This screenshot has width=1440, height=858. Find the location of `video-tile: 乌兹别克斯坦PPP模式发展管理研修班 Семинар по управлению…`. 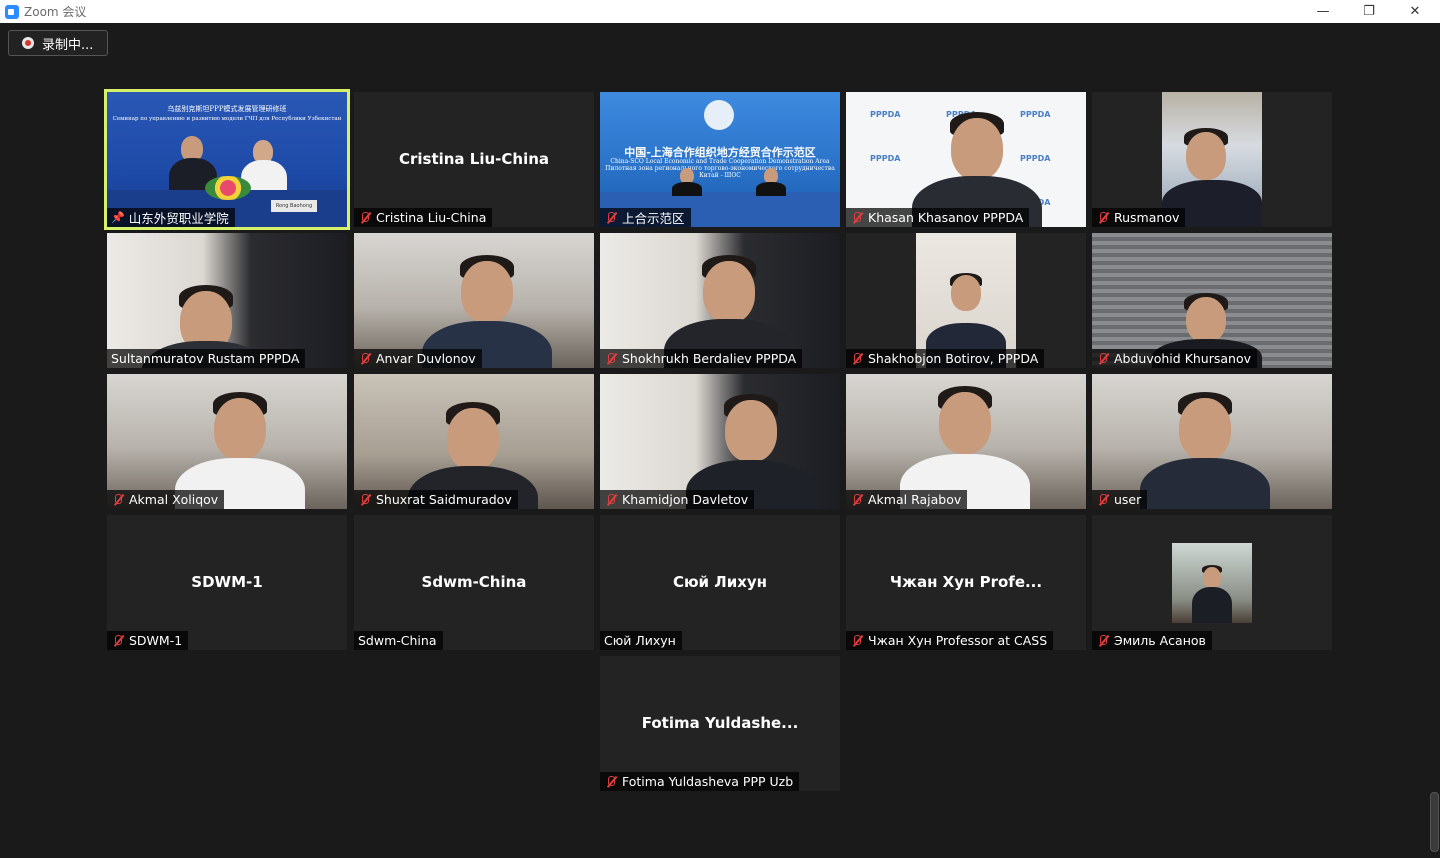

video-tile: 乌兹别克斯坦PPP模式发展管理研修班 Семинар по управлению… is located at coordinates (227, 159).